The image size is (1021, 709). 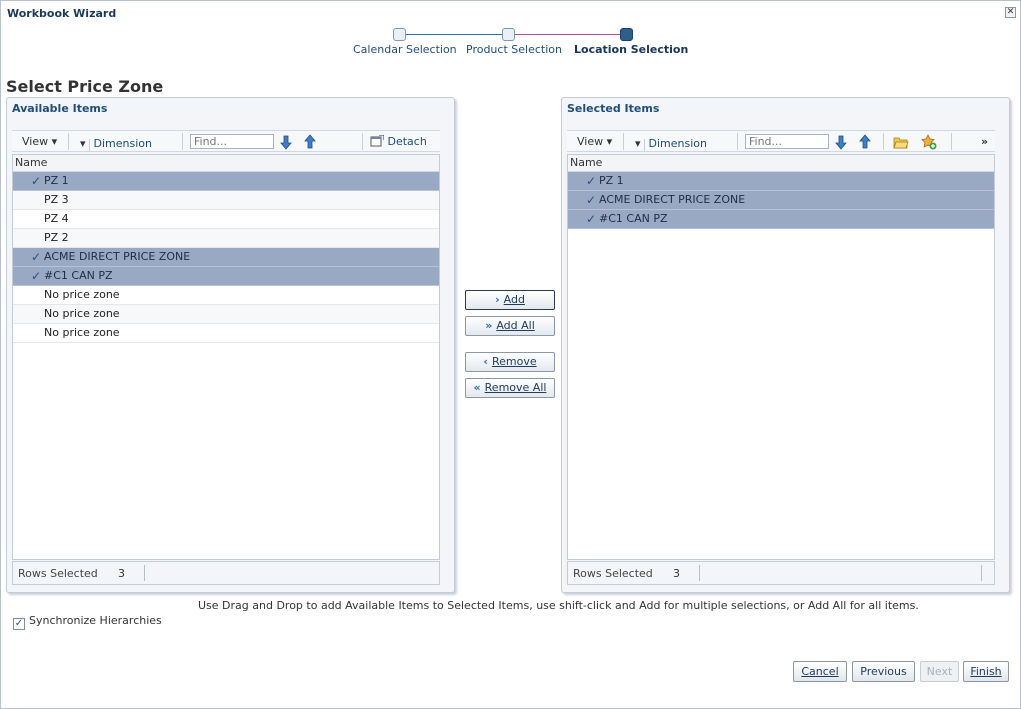 I want to click on window-title: Workbook Wizard, so click(x=62, y=13).